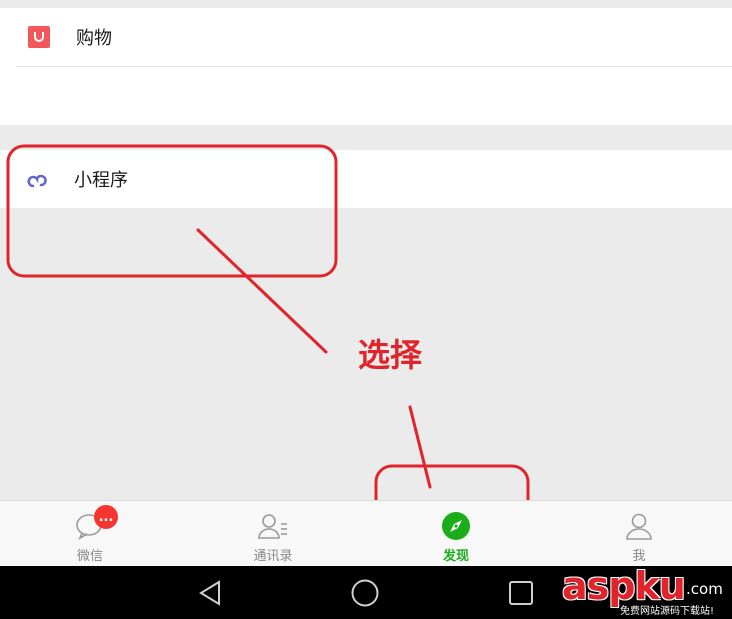  Describe the element at coordinates (366, 533) in the screenshot. I see `bottom-tabbar: ... 微信 通讯录 发现 我` at that location.